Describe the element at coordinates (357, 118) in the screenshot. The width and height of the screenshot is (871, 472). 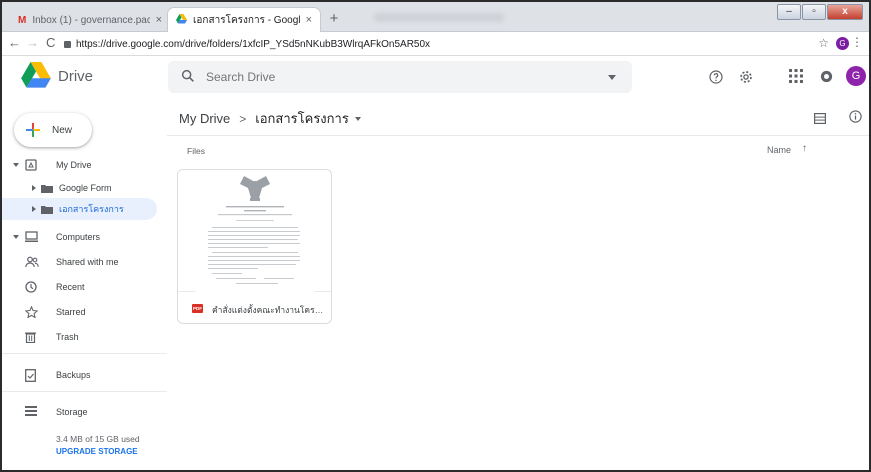
I see `folder-menu-caret-icon` at that location.